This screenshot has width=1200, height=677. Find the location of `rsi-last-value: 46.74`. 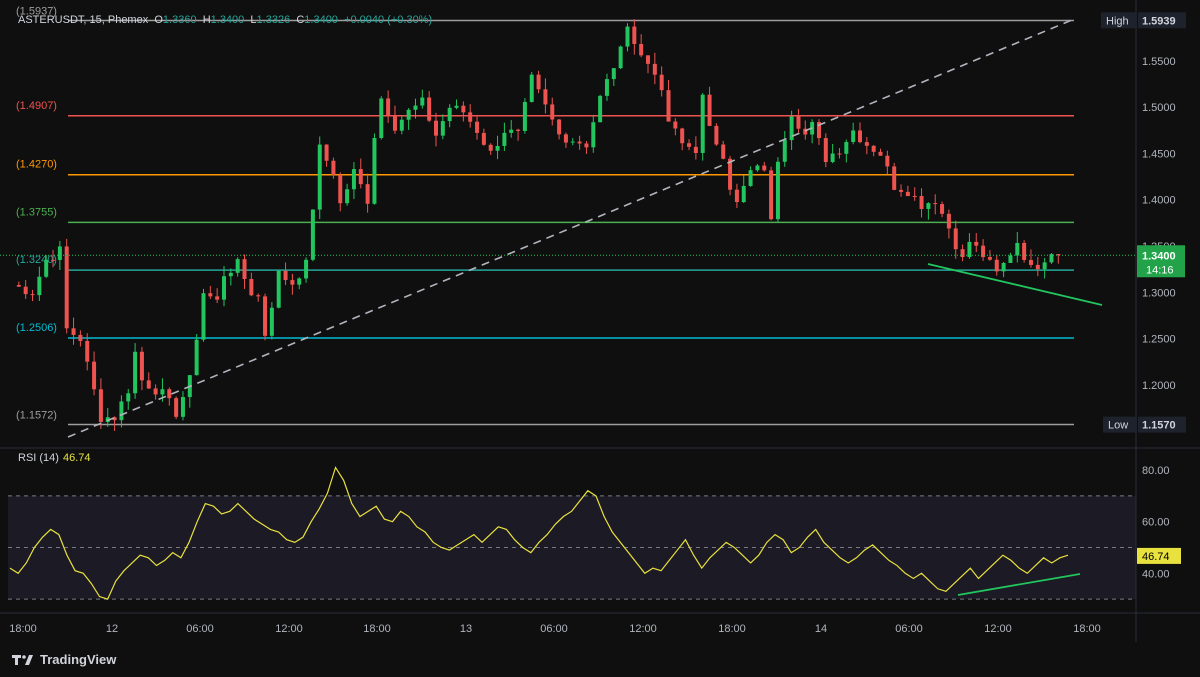

rsi-last-value: 46.74 is located at coordinates (1156, 557).